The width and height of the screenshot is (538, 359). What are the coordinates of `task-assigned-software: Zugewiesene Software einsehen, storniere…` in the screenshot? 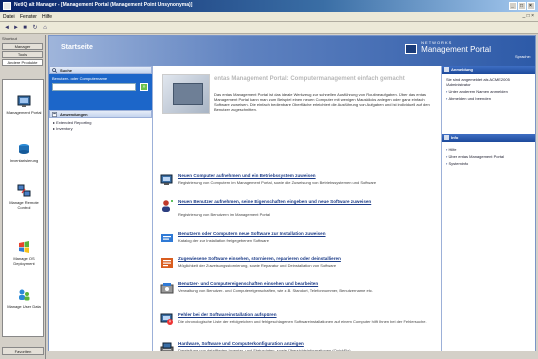 It's located at (298, 266).